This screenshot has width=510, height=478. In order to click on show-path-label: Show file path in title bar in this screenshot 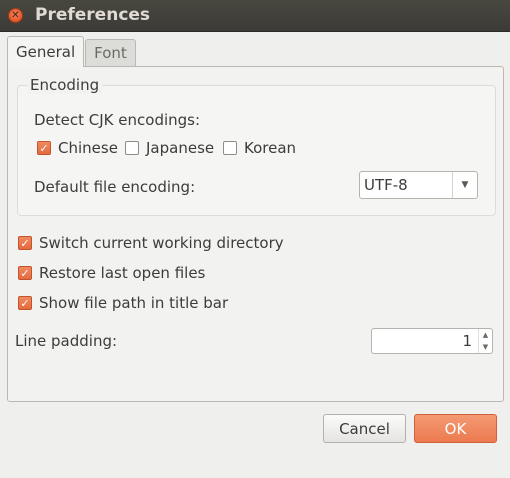, I will do `click(134, 303)`.